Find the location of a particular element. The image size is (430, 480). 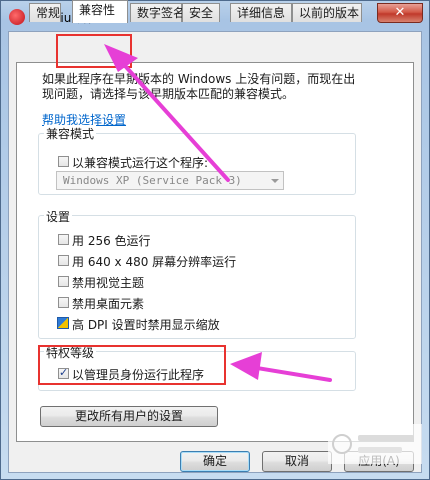

checkbox-disable-visual-themes is located at coordinates (63, 281).